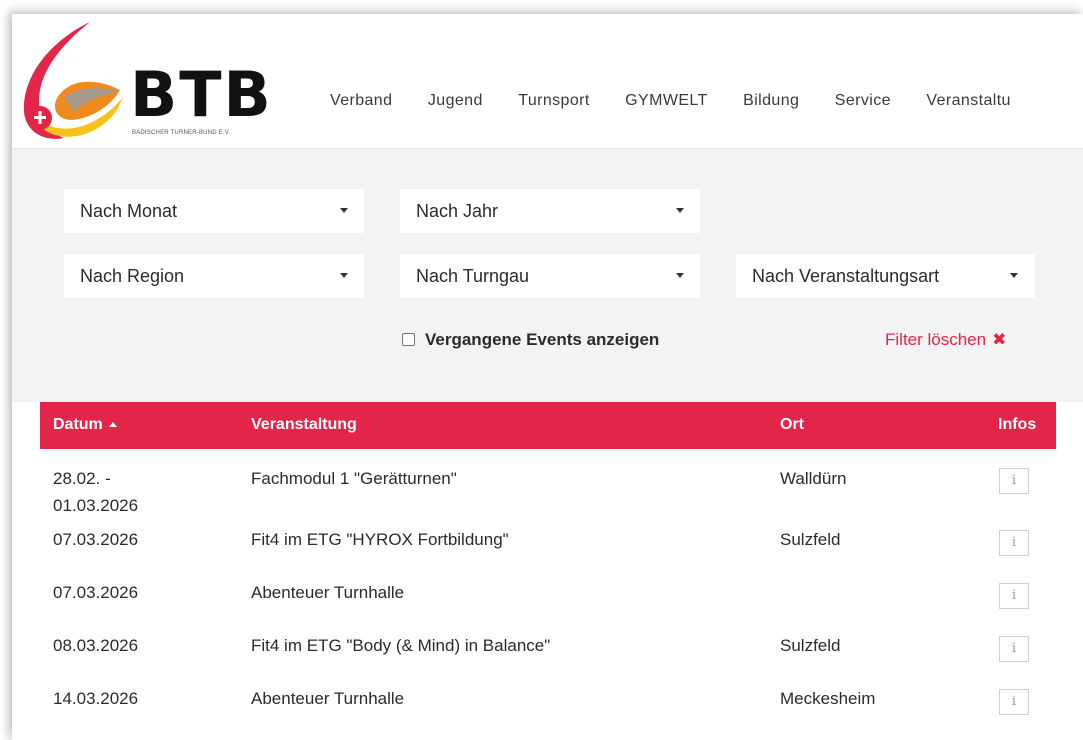  Describe the element at coordinates (813, 478) in the screenshot. I see `row-place: Walldürn` at that location.